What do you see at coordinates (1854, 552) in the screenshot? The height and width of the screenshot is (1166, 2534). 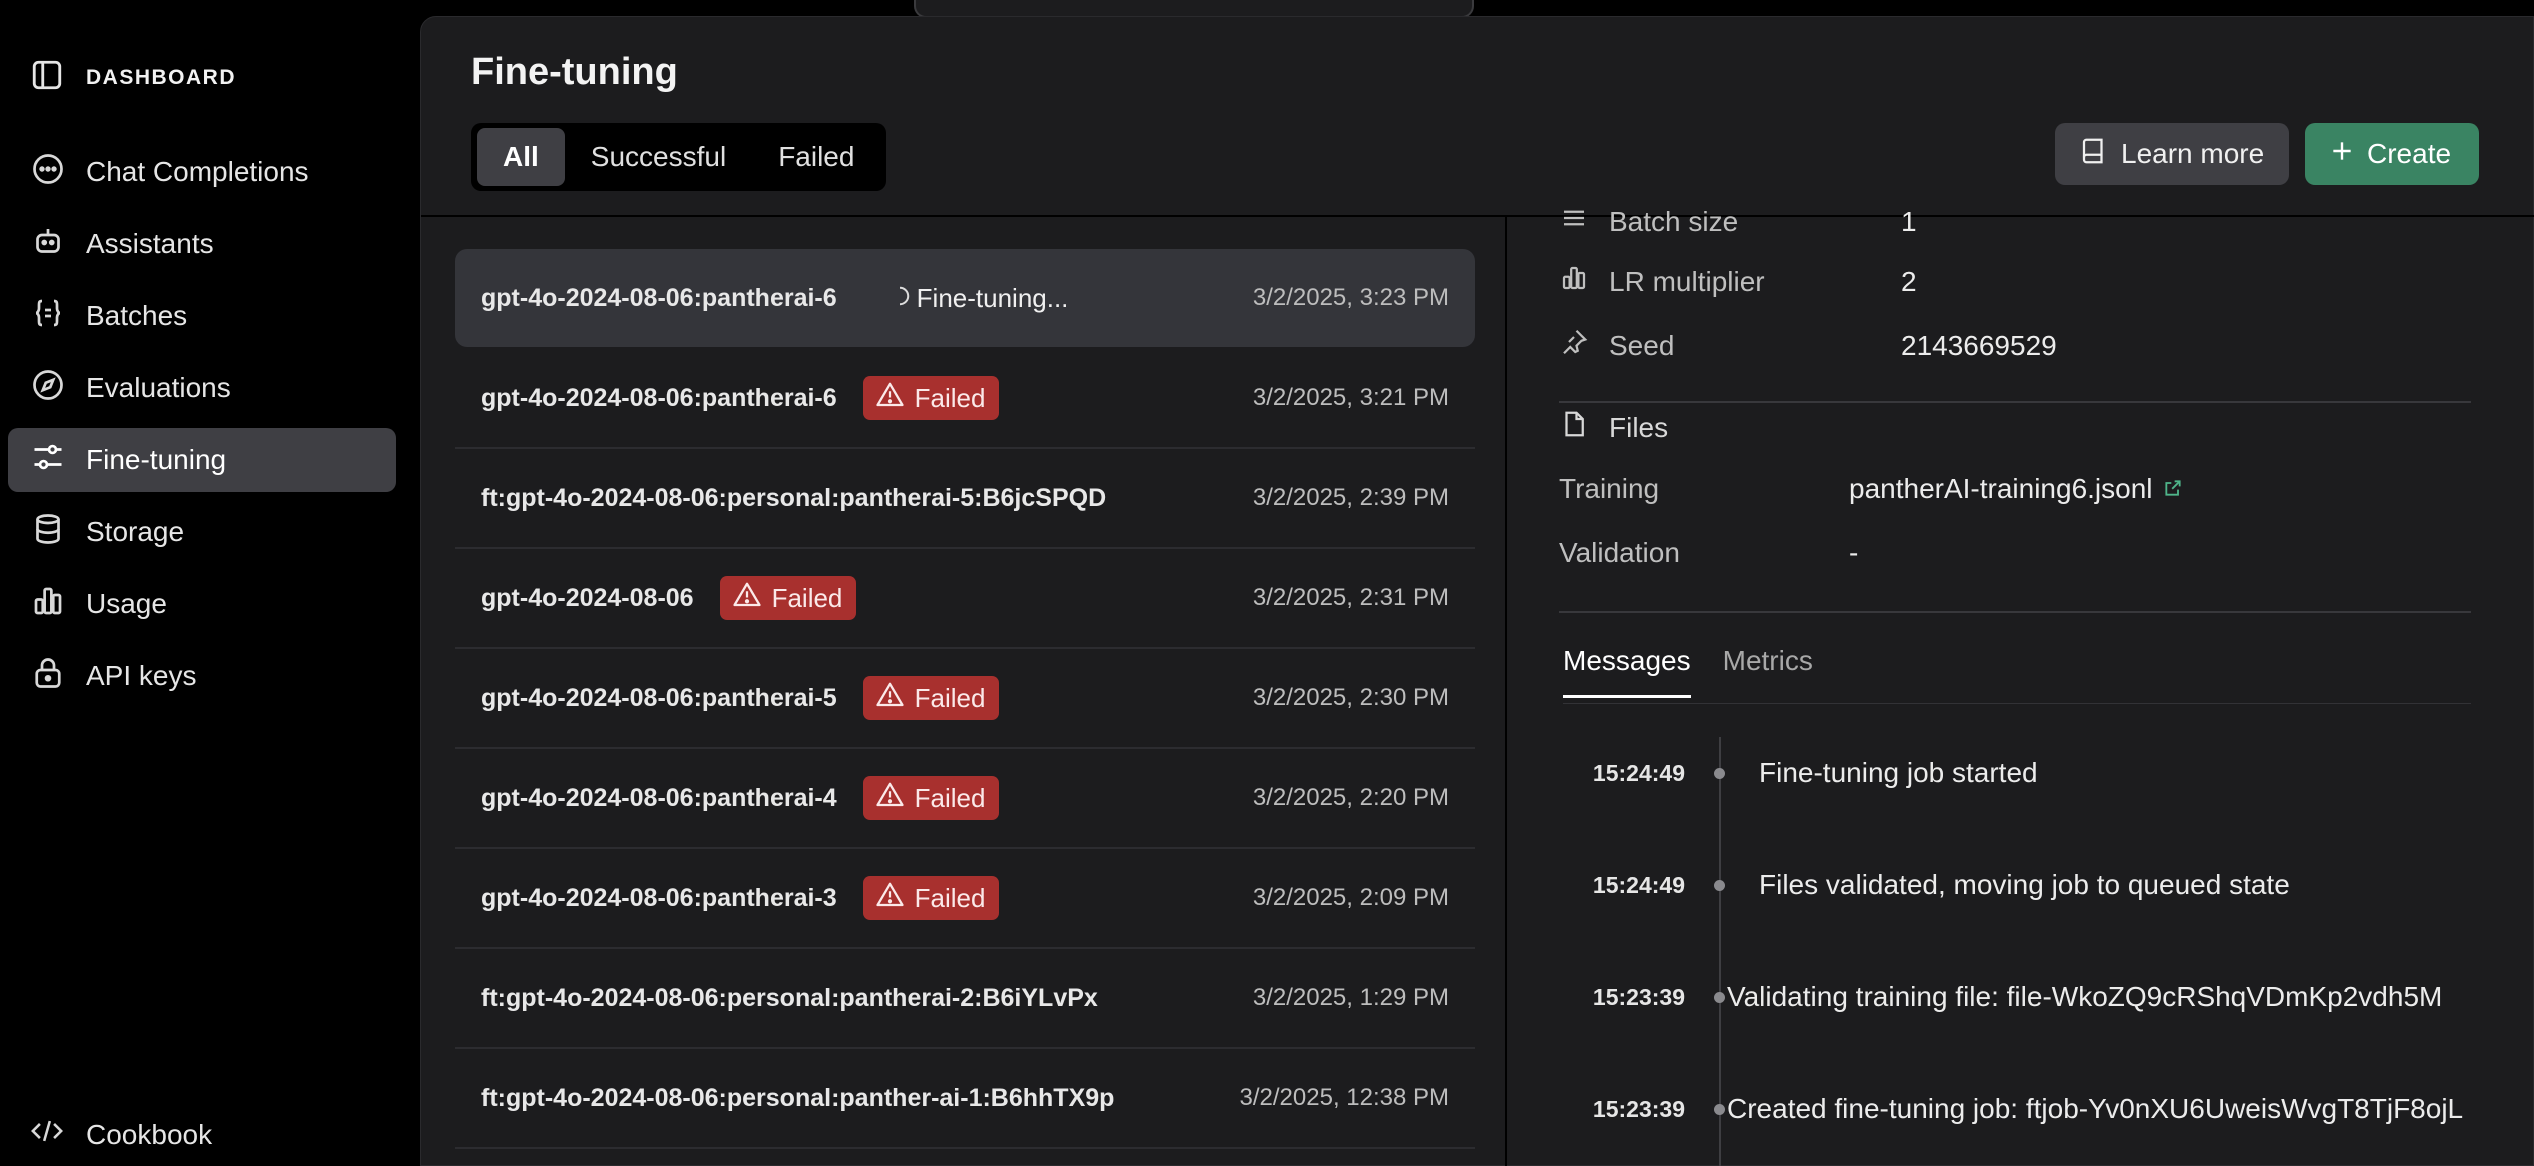 I see `validation-value: -` at bounding box center [1854, 552].